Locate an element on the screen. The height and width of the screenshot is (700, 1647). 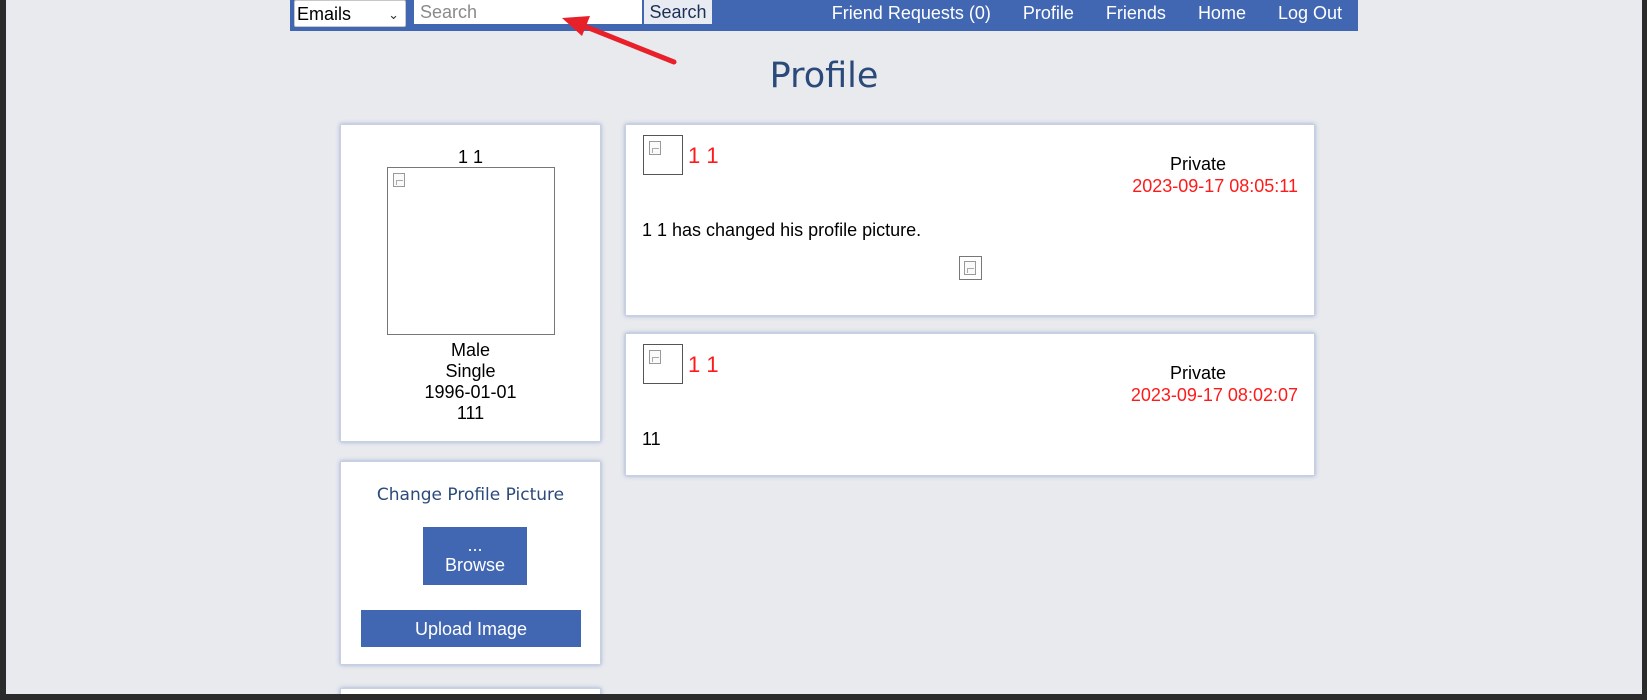
profile-relationship-status: Single is located at coordinates (470, 371).